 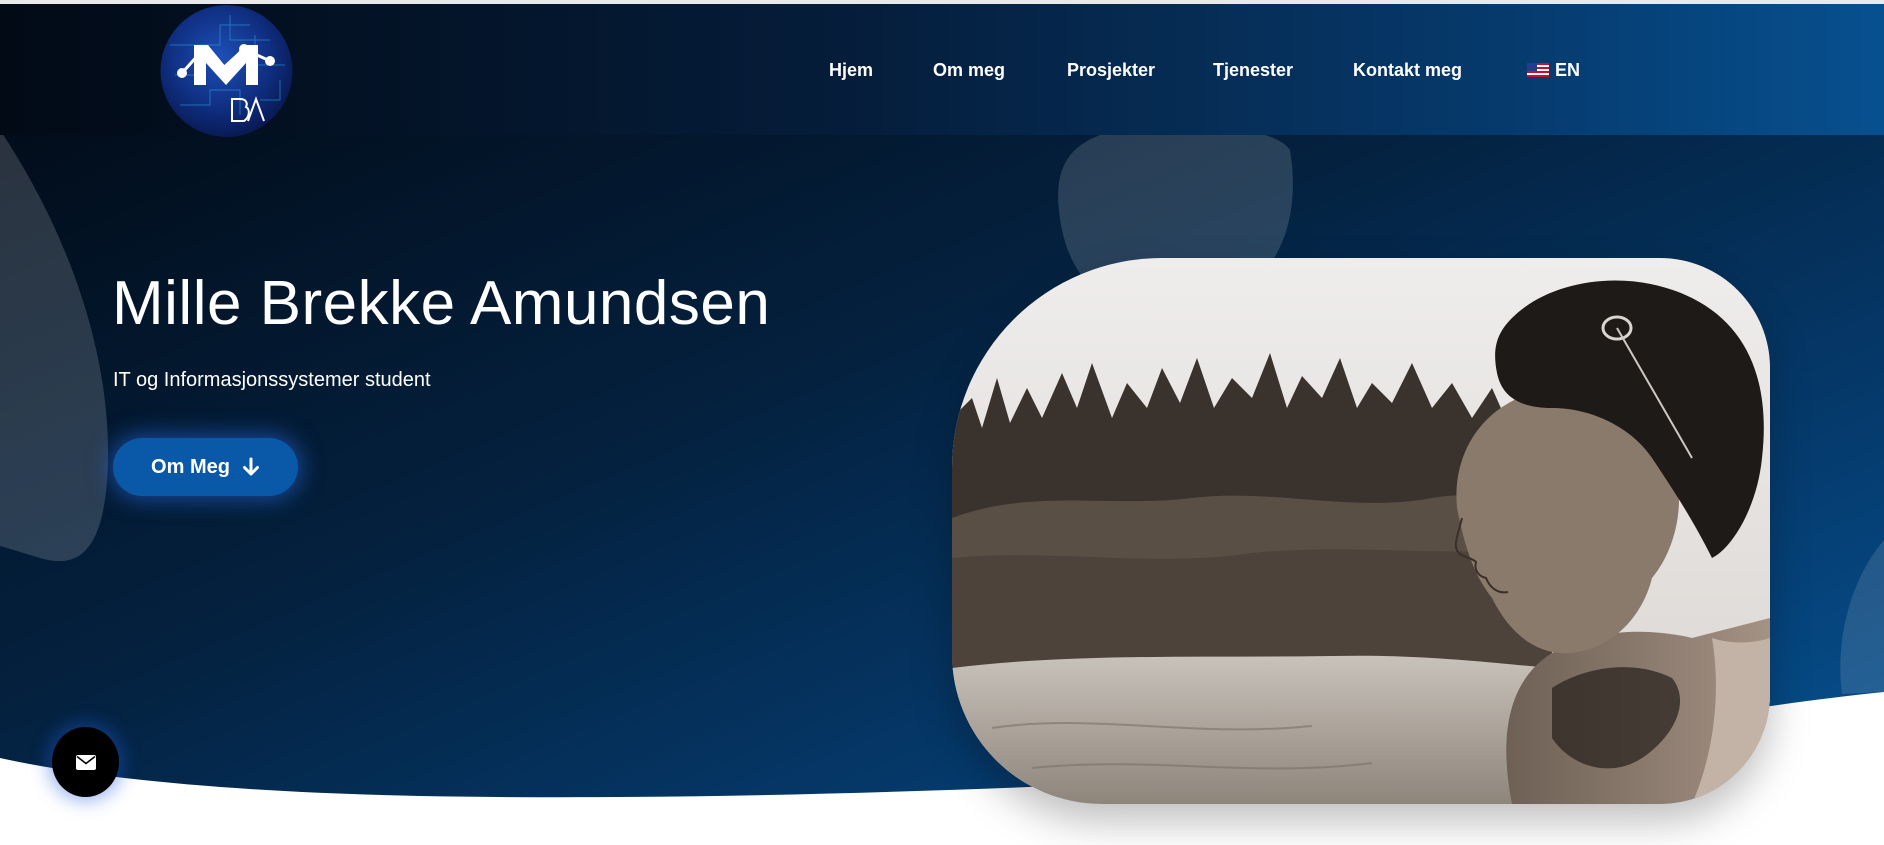 I want to click on nav-item-kontakt-meg: Kontakt meg, so click(x=1407, y=70).